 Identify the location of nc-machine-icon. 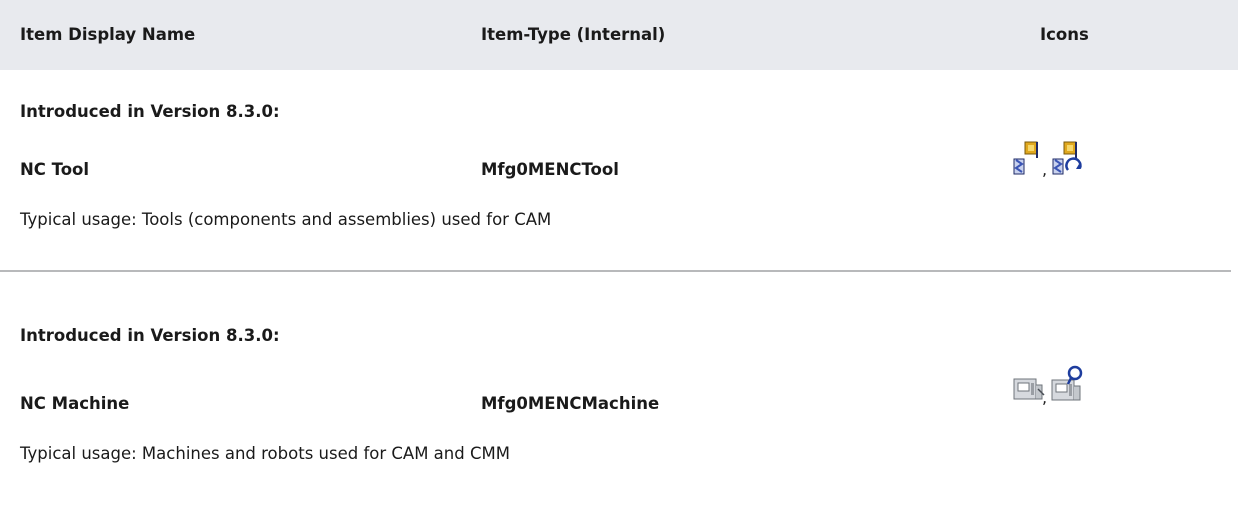
(1029, 390).